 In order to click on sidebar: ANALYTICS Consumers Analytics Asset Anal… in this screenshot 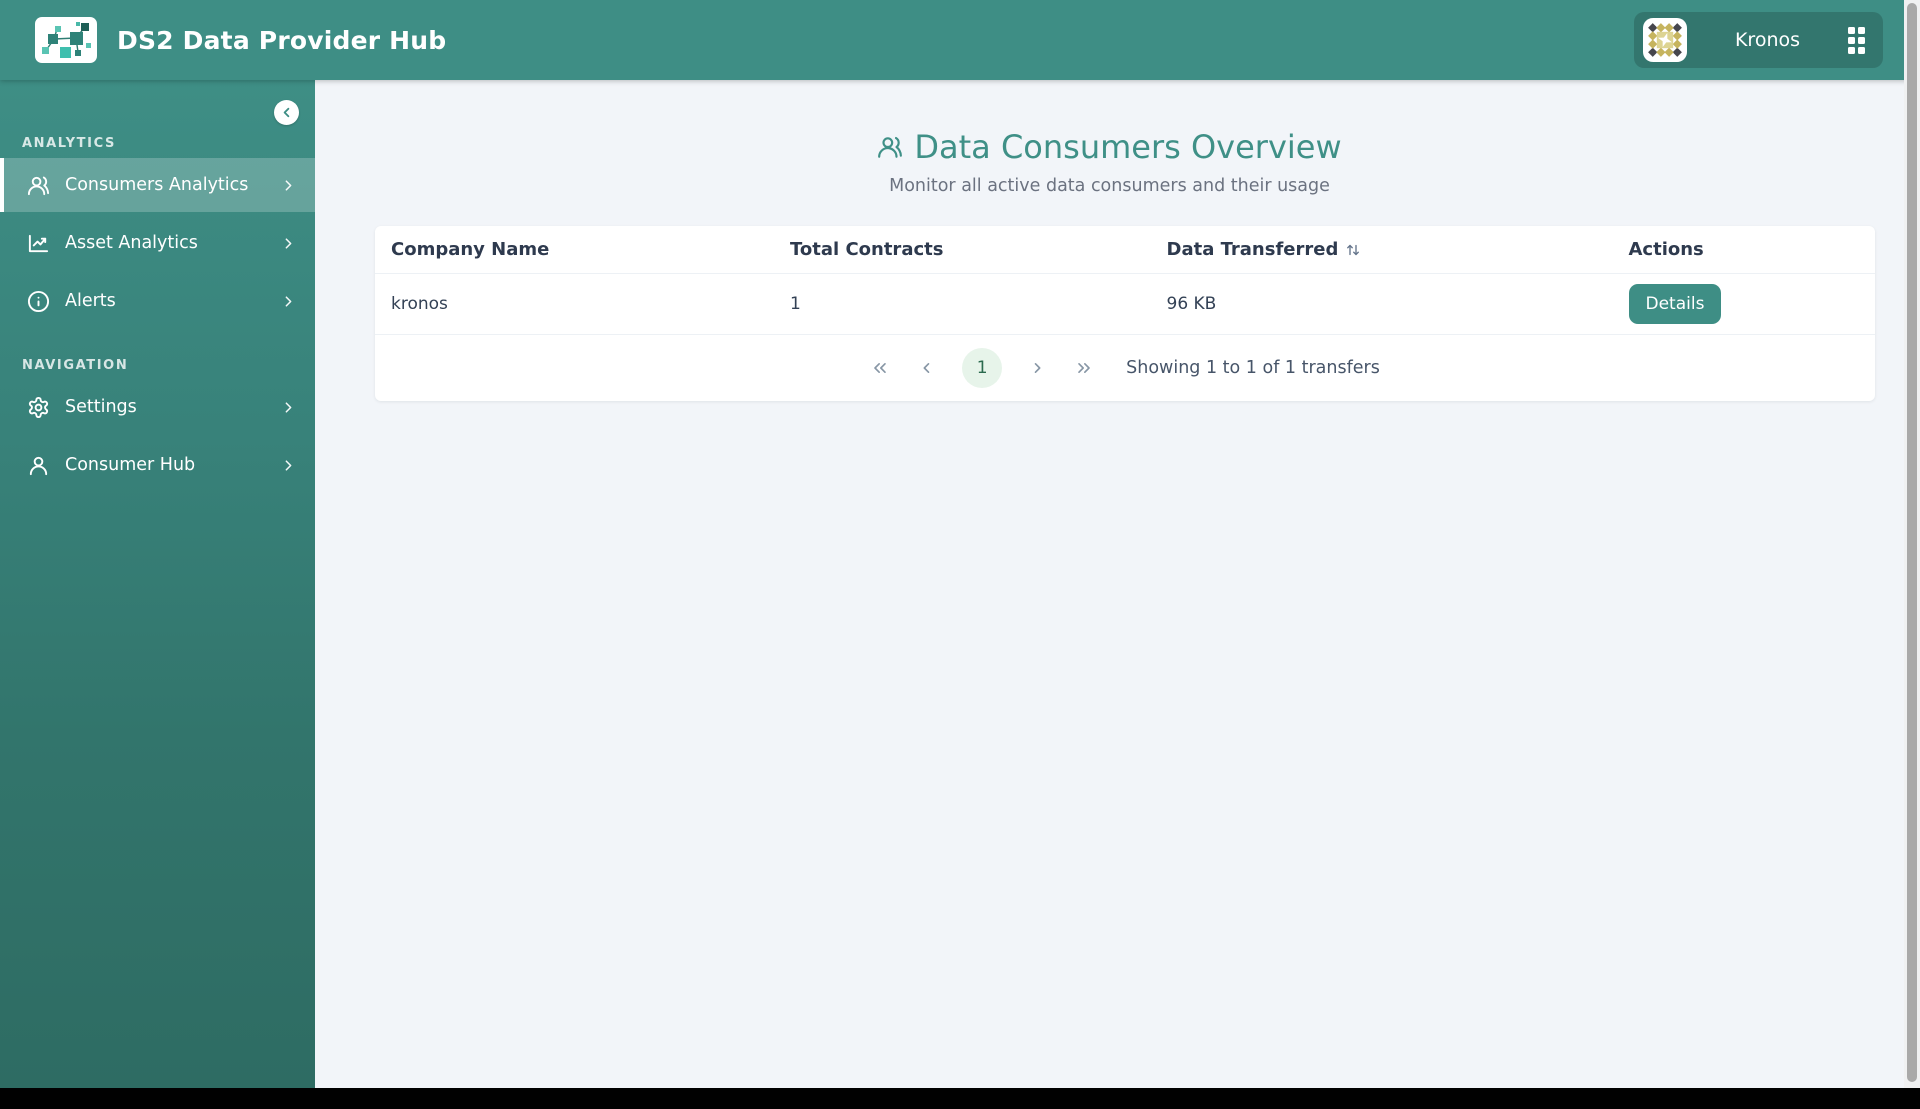, I will do `click(157, 584)`.